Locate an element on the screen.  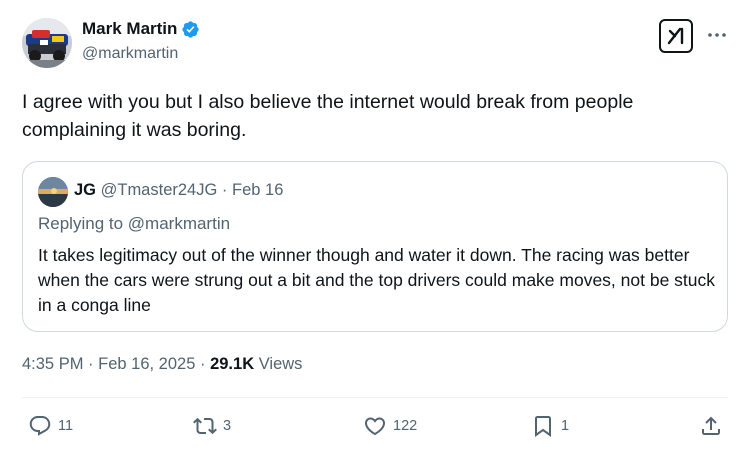
quoted-header: JG @Tmaster24JG · Feb 16 is located at coordinates (178, 190).